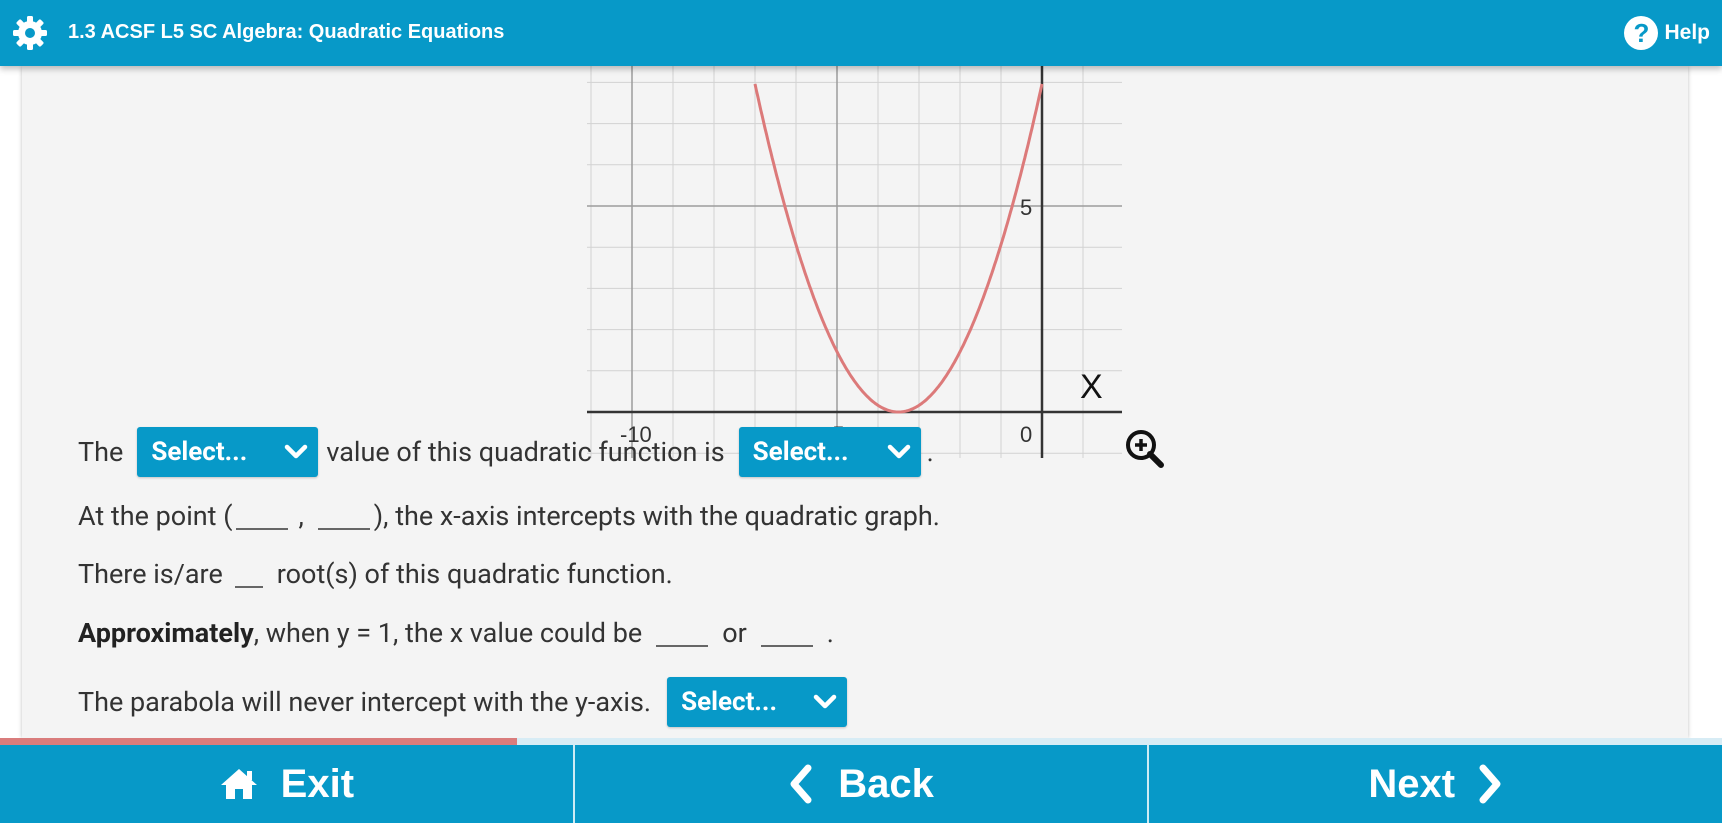 This screenshot has height=823, width=1722. Describe the element at coordinates (262, 516) in the screenshot. I see `intercept-x-input` at that location.